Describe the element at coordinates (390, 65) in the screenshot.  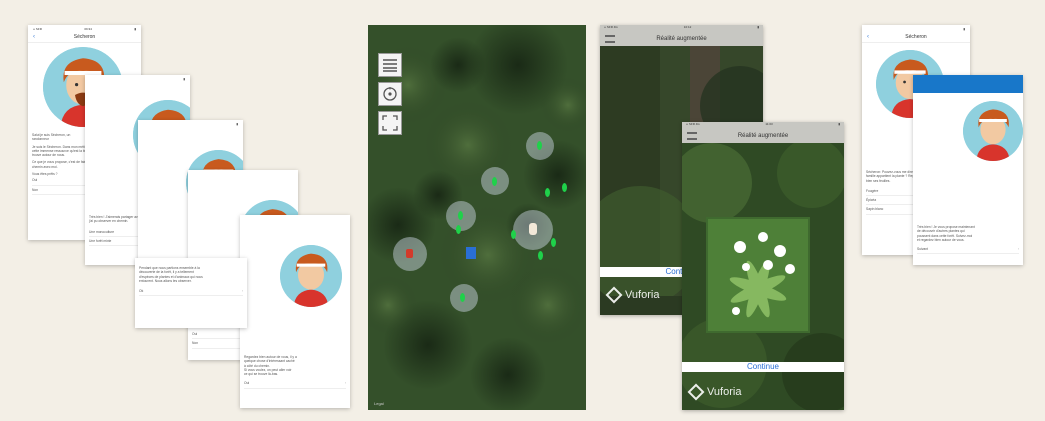
I see `list-icon` at that location.